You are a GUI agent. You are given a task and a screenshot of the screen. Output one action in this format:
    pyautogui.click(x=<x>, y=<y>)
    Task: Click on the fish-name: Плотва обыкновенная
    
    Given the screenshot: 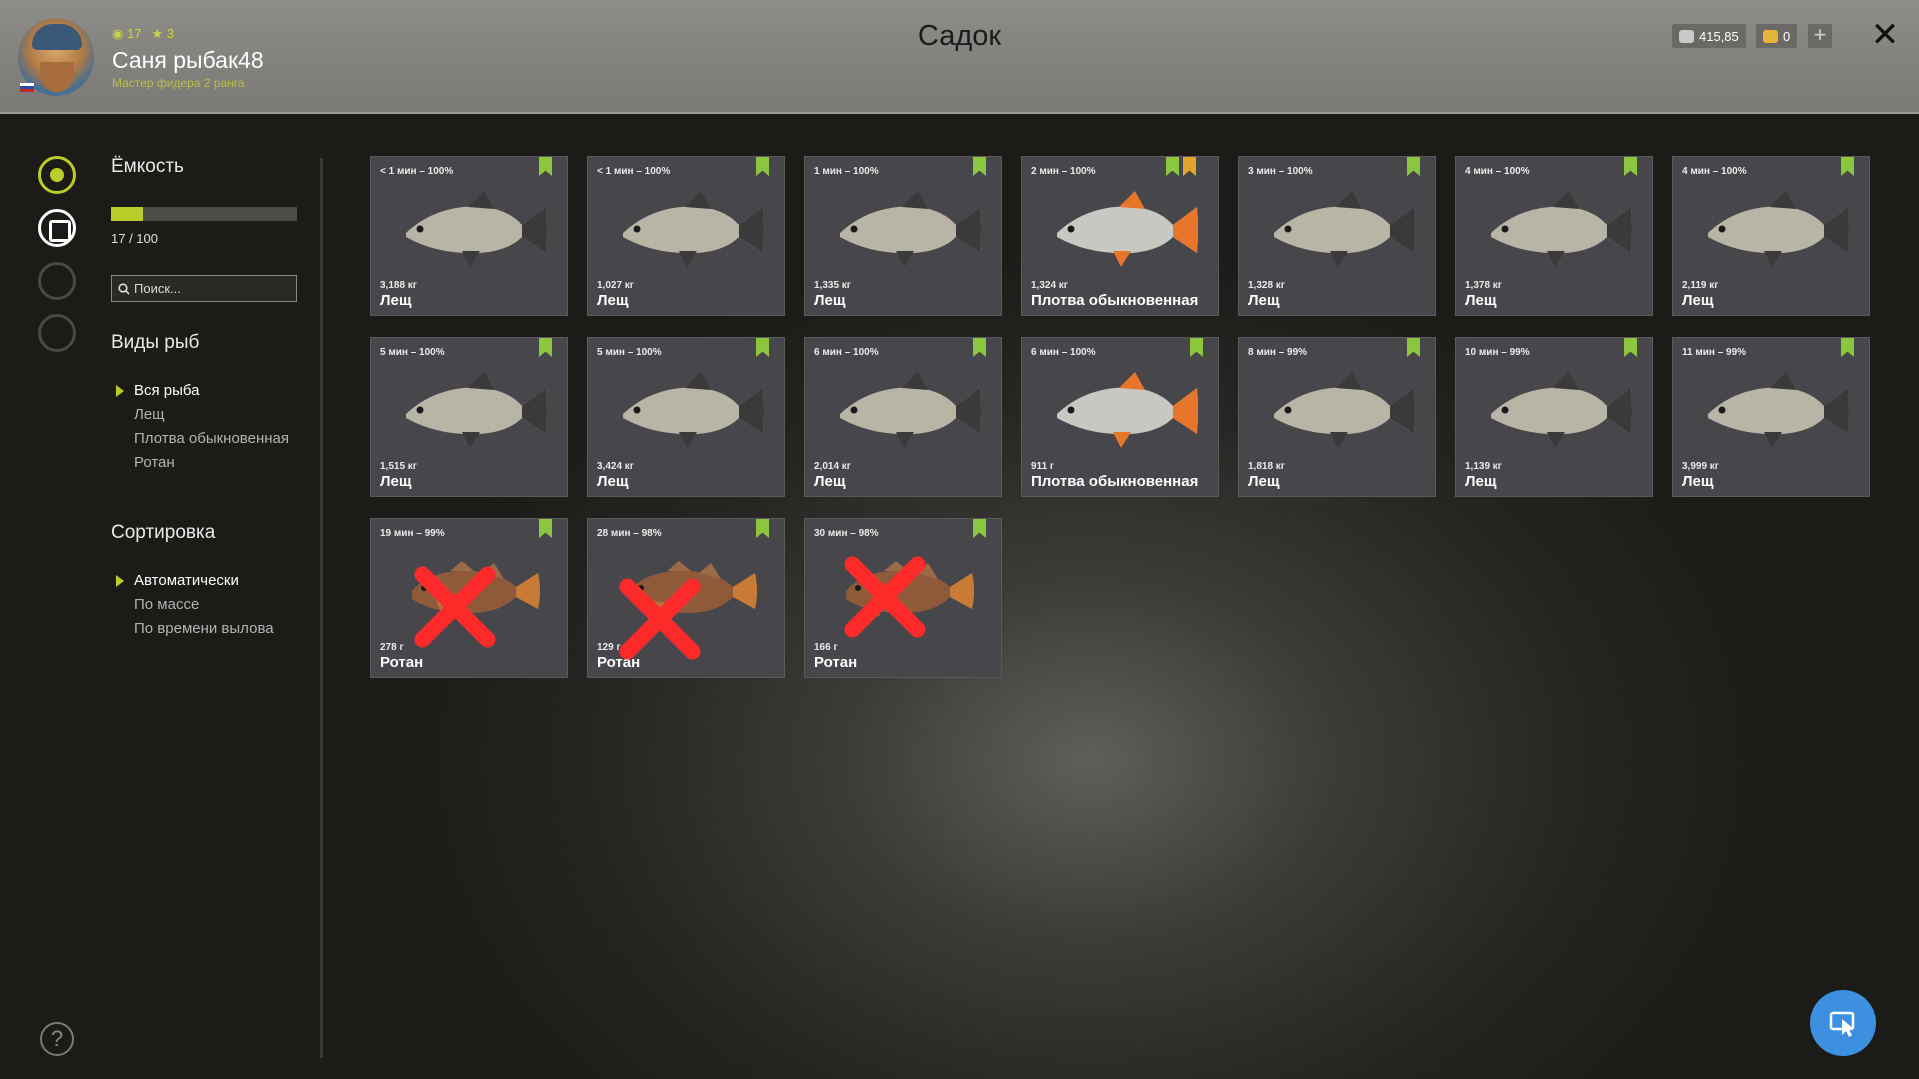 What is the action you would take?
    pyautogui.click(x=1115, y=481)
    